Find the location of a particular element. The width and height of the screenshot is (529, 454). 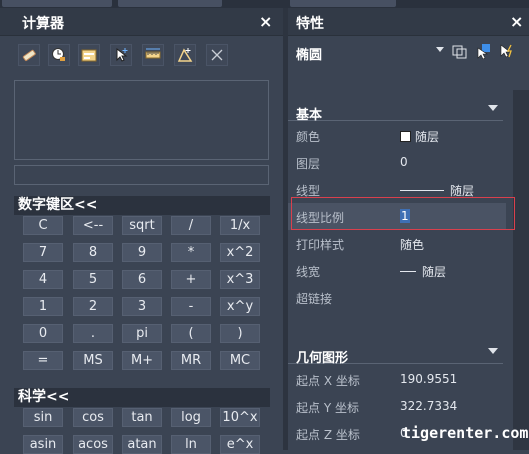

key-c: C is located at coordinates (43, 225).